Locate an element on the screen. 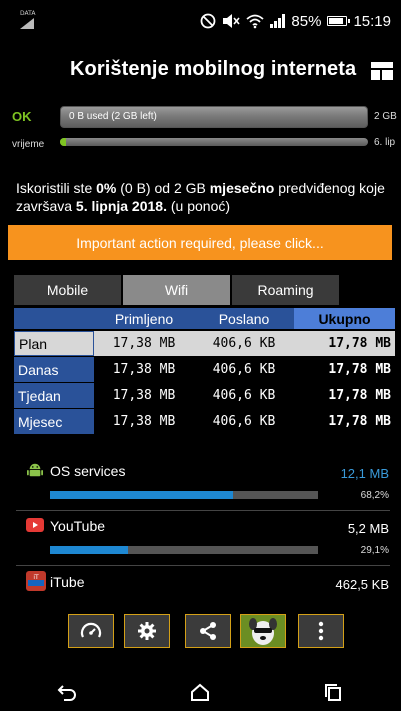 This screenshot has width=401, height=711. data-icon: DATA is located at coordinates (29, 21).